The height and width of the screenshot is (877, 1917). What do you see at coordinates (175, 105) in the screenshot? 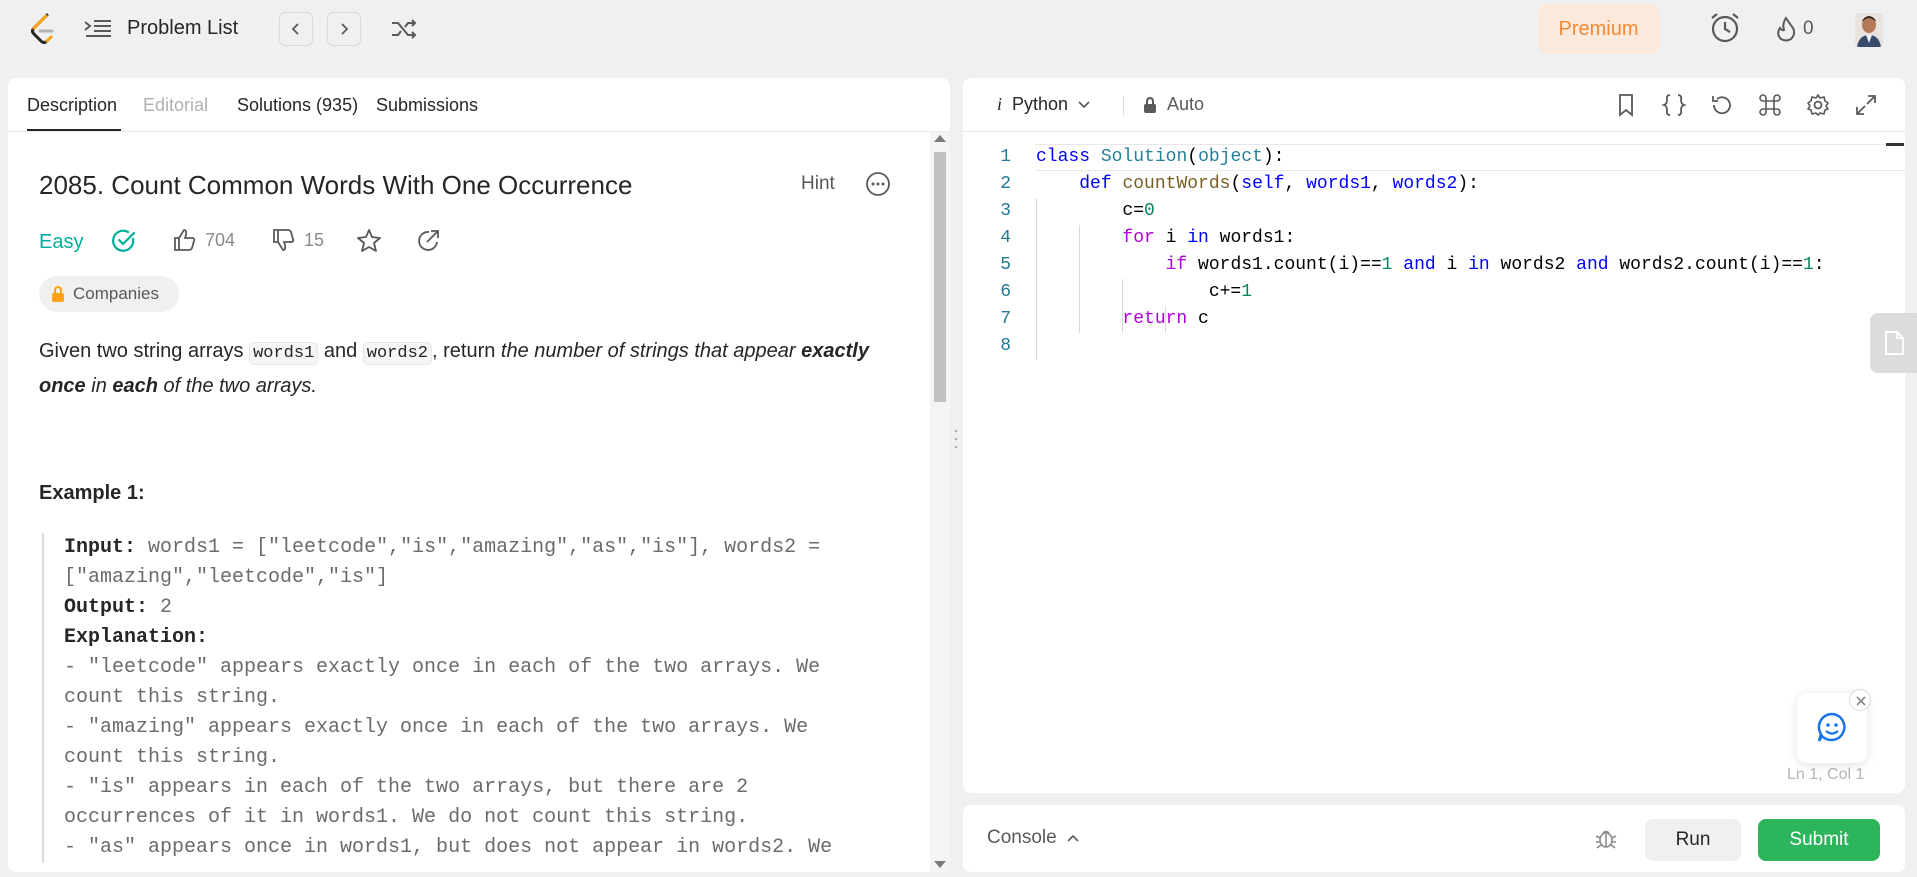
I see `tab-editorial: Editorial` at bounding box center [175, 105].